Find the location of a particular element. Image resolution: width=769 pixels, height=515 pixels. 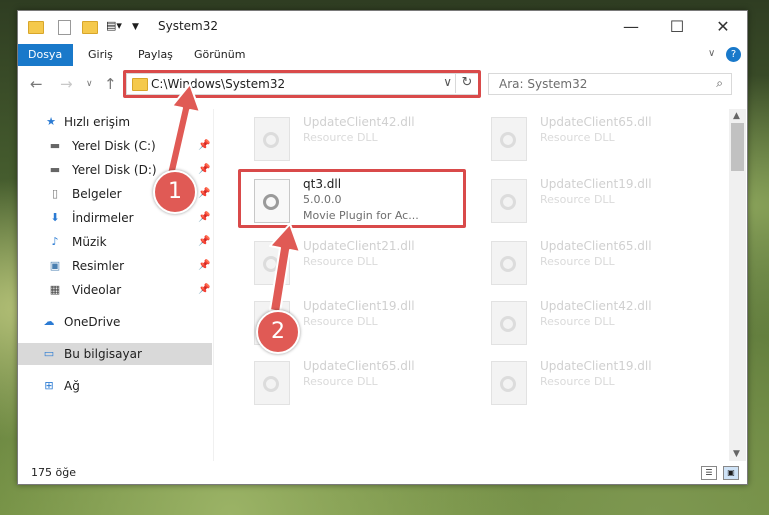

step-badge-1: 1 is located at coordinates (175, 192).